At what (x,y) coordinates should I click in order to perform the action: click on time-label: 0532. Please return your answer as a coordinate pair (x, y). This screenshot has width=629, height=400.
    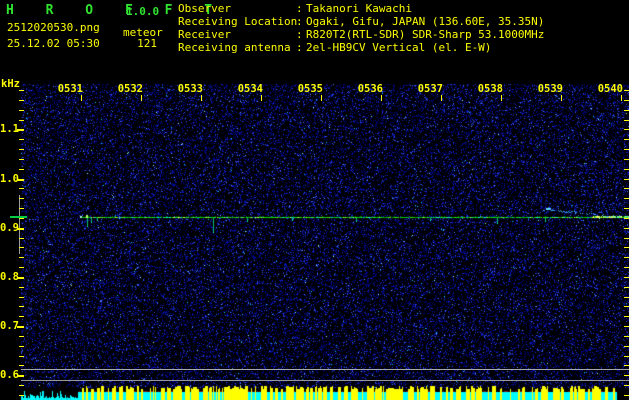
    Looking at the image, I should click on (130, 89).